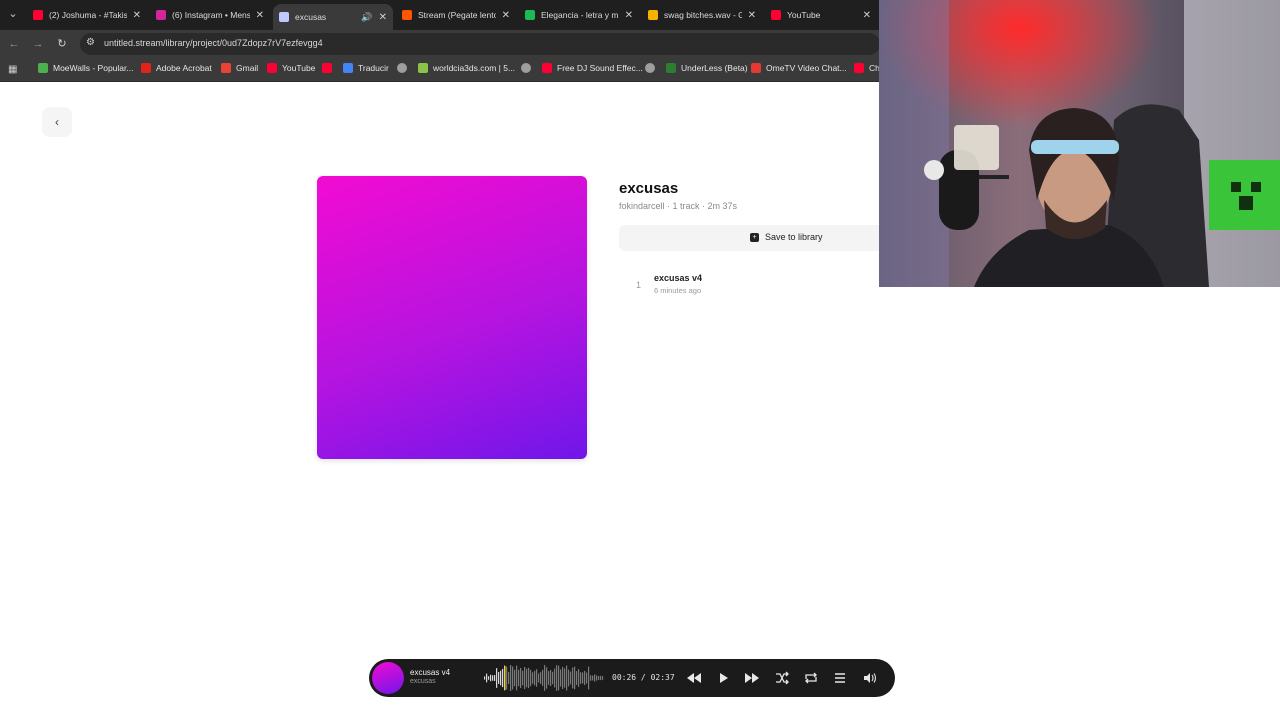  Describe the element at coordinates (456, 15) in the screenshot. I see `browser-tab: Stream (Pegate lento ✕` at that location.